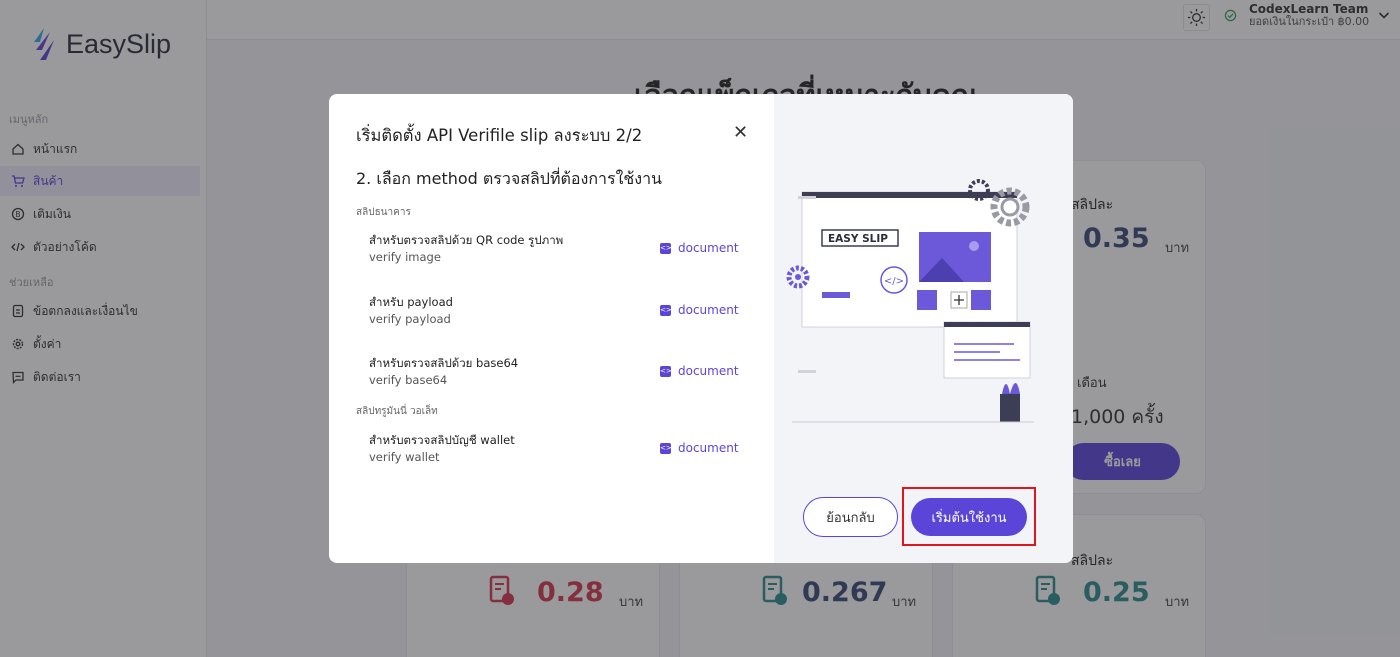 The height and width of the screenshot is (657, 1400). Describe the element at coordinates (410, 319) in the screenshot. I see `method-subtitle: verify payload` at that location.